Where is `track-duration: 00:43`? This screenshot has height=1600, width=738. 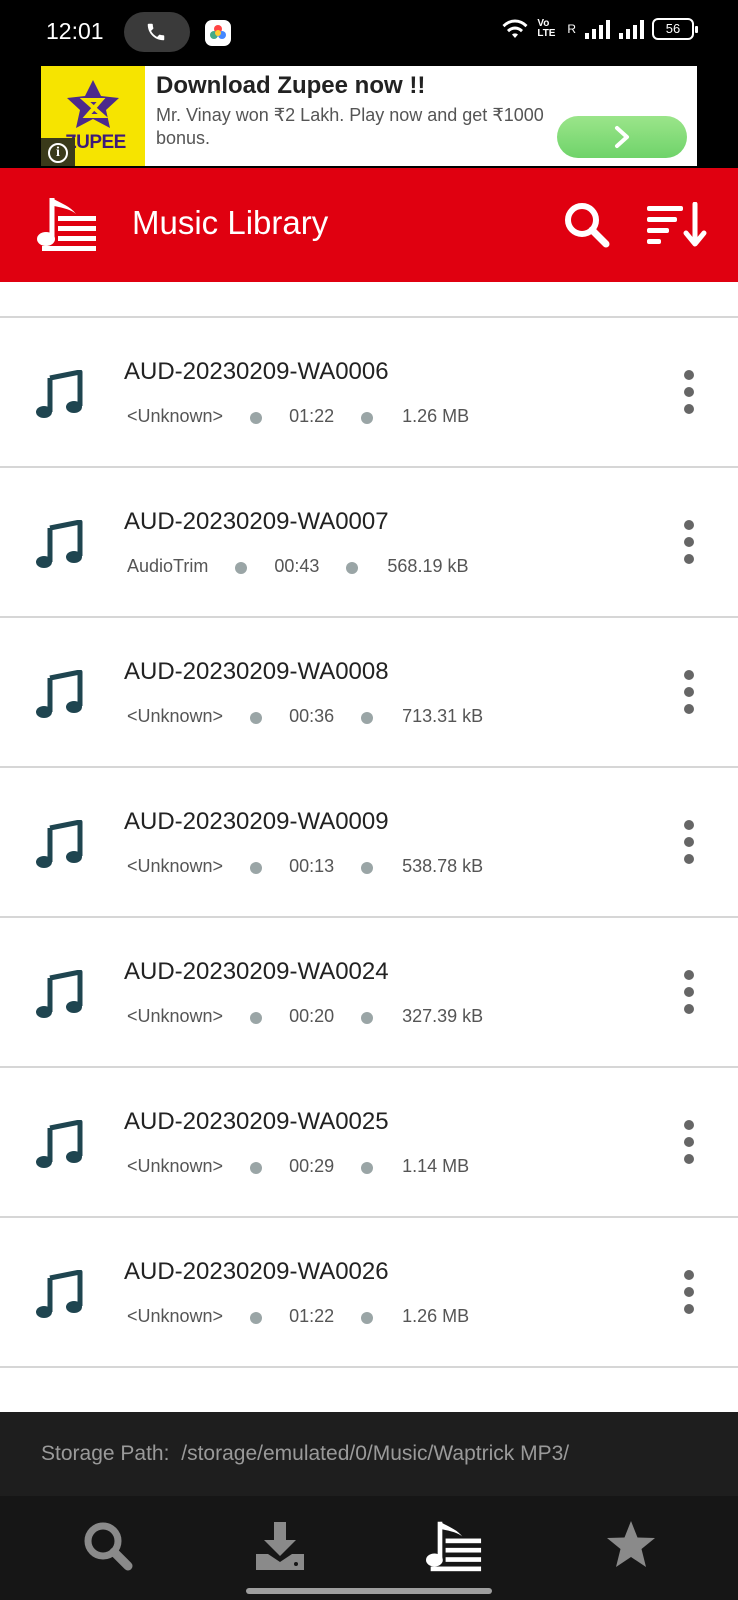 track-duration: 00:43 is located at coordinates (297, 566).